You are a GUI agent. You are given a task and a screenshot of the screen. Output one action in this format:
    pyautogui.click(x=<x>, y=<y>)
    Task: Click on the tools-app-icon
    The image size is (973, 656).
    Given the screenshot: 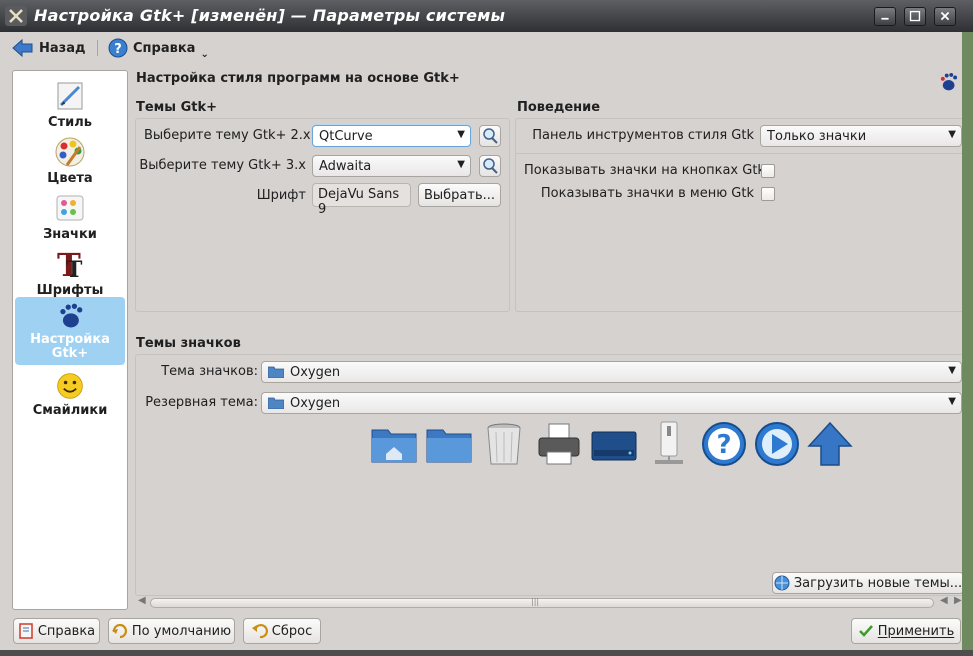 What is the action you would take?
    pyautogui.click(x=16, y=16)
    